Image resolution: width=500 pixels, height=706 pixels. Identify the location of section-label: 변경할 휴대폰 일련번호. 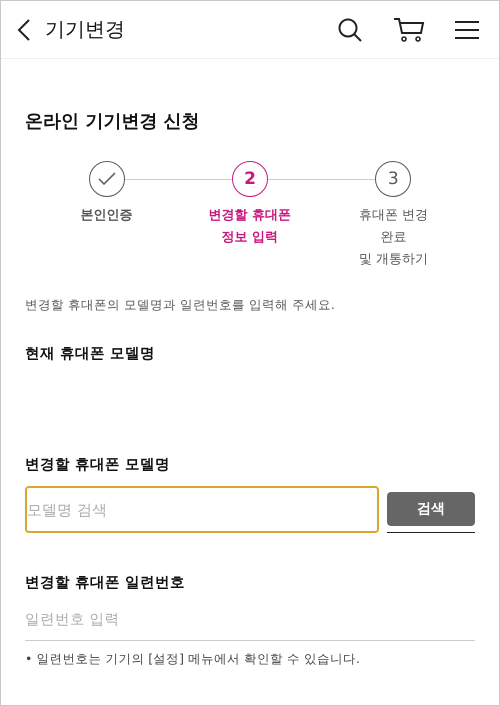
(105, 583).